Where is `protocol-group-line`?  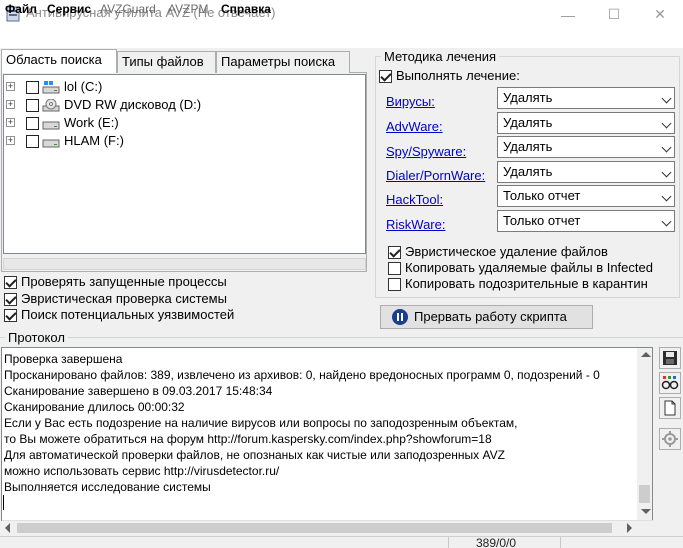
protocol-group-line is located at coordinates (341, 337).